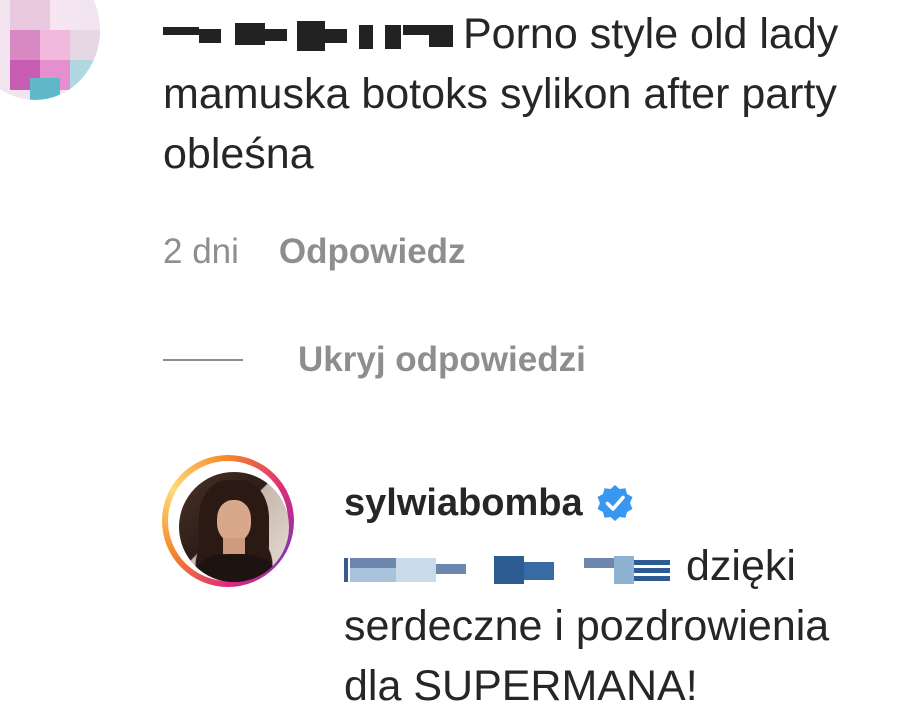 Image resolution: width=900 pixels, height=716 pixels. I want to click on profile-photo, so click(234, 527).